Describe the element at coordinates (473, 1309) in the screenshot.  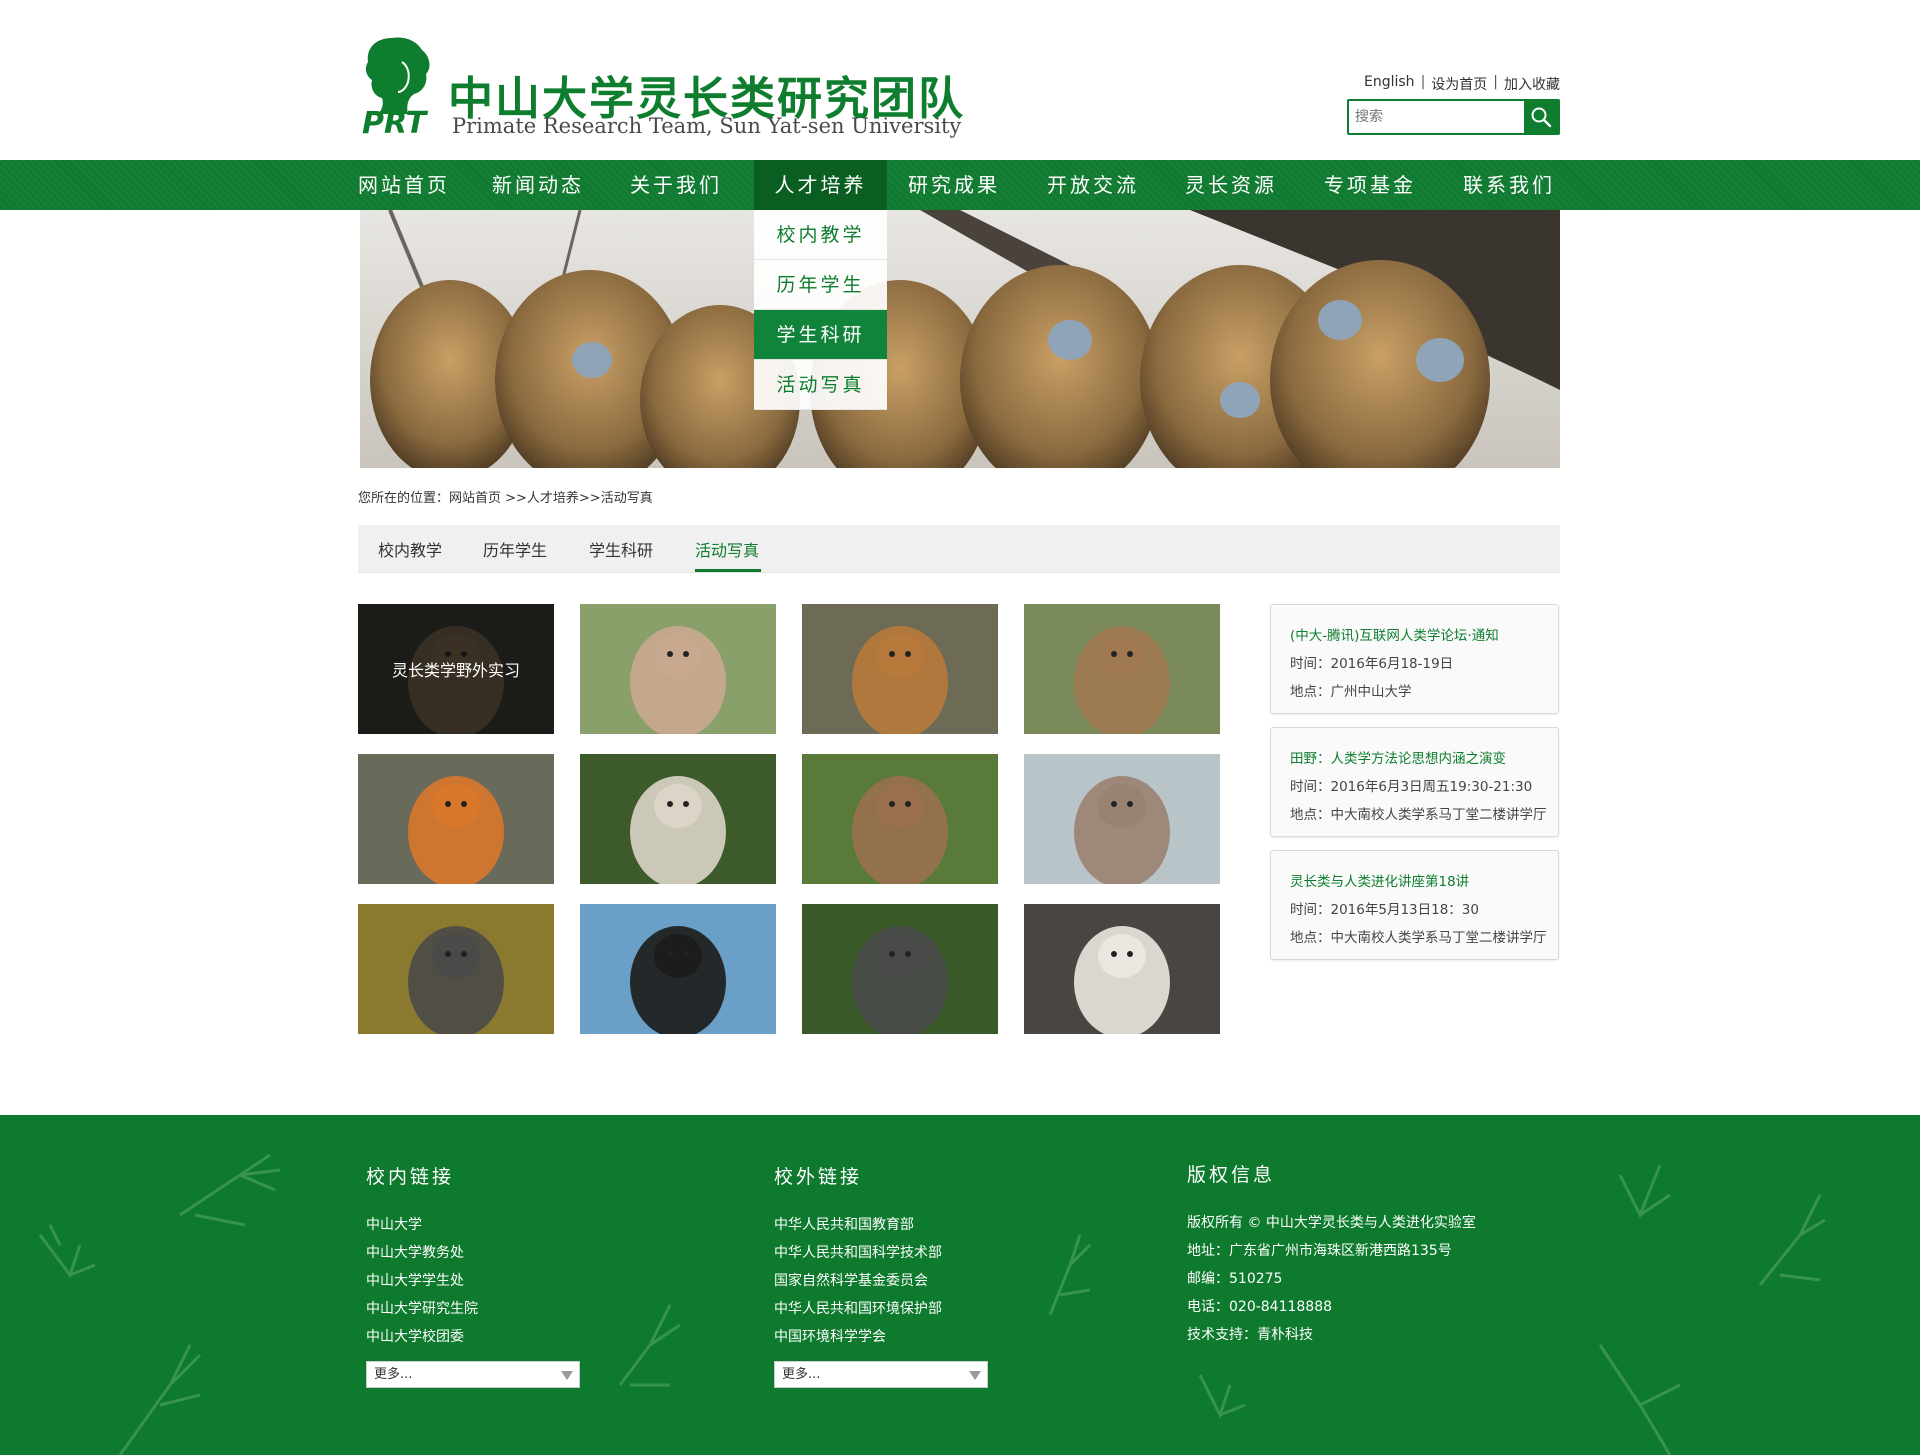
I see `footer-link: 中山大学研究生院` at that location.